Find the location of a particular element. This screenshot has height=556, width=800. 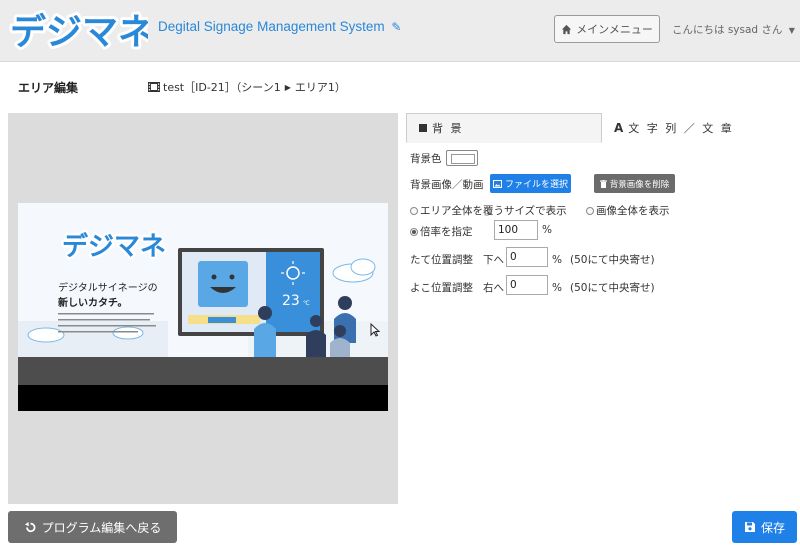

choose-file-button: ファイルを選択 is located at coordinates (530, 183).